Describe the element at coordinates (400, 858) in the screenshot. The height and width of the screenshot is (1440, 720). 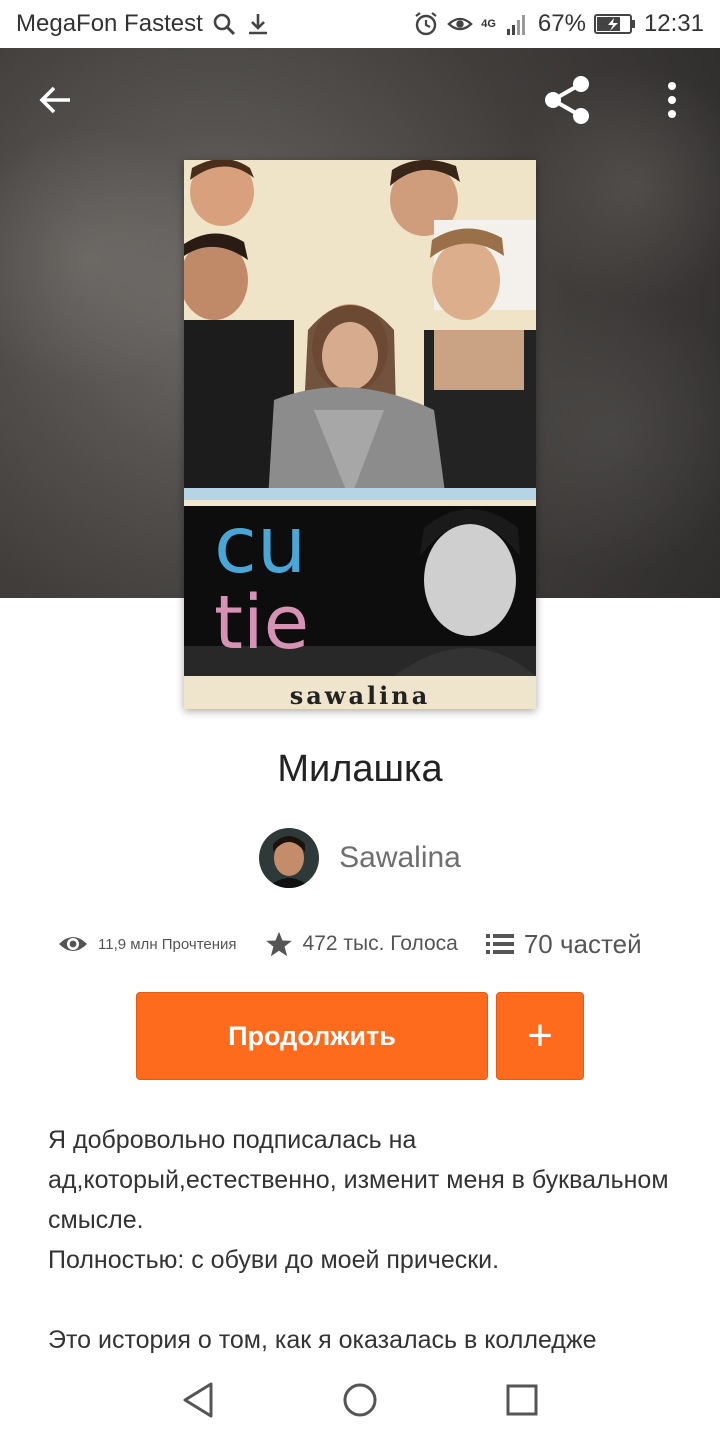
I see `author-name: Sawalina` at that location.